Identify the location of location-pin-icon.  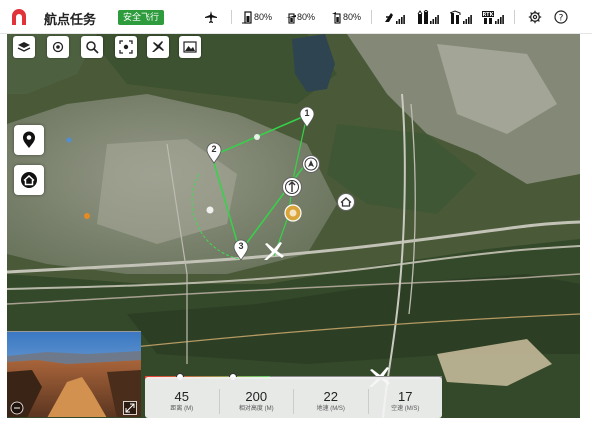
(29, 139).